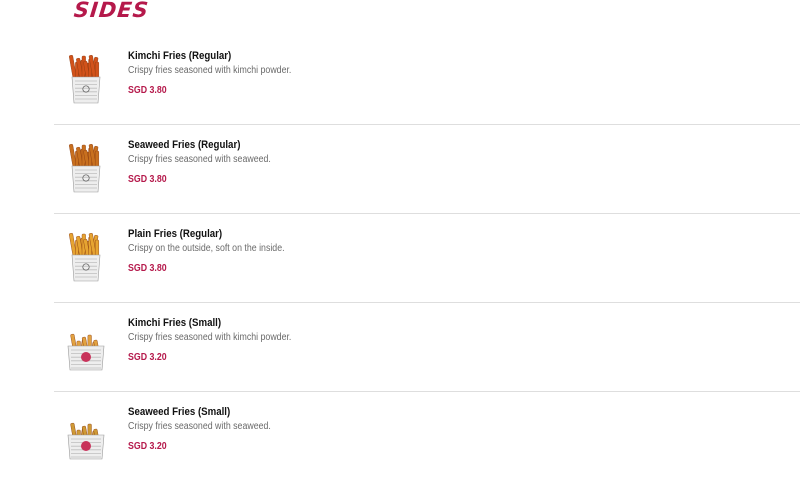 The width and height of the screenshot is (800, 480). I want to click on item-name: Kimchi Fries (Regular), so click(180, 56).